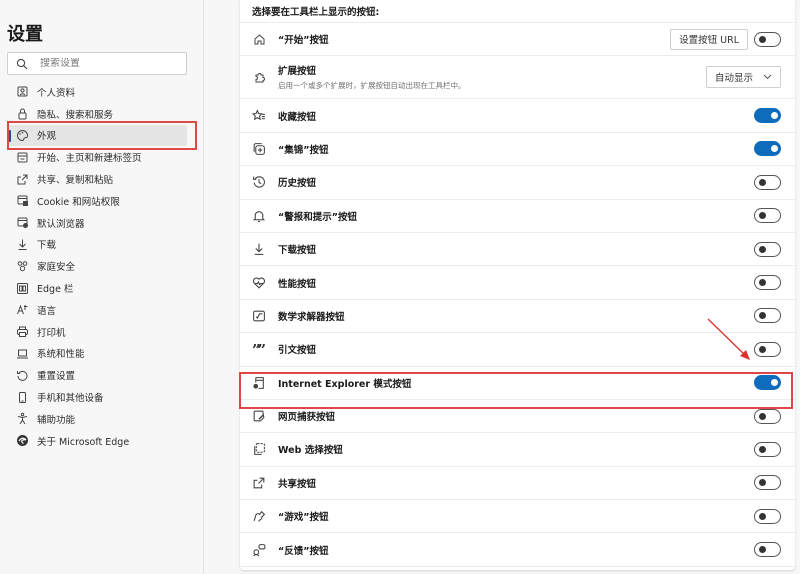  What do you see at coordinates (55, 290) in the screenshot?
I see `sidebar-item-label: Edge 栏` at bounding box center [55, 290].